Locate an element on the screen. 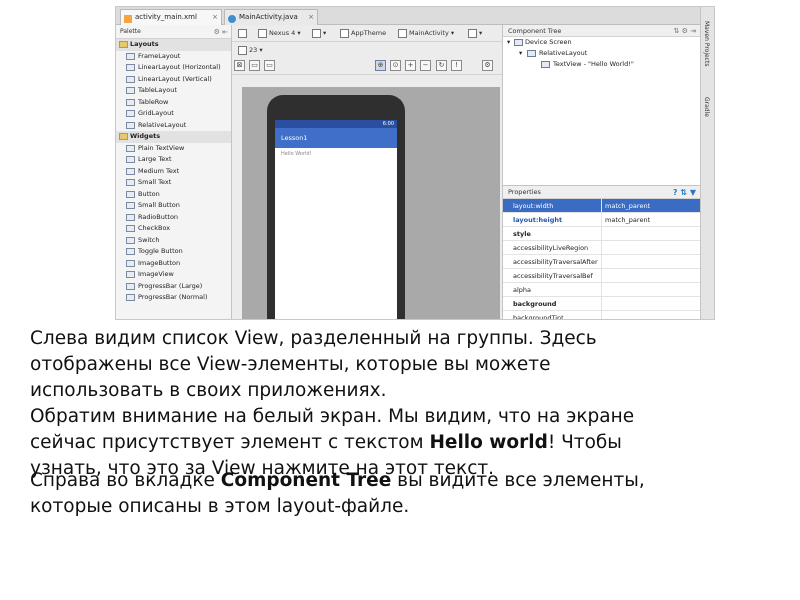 The width and height of the screenshot is (800, 600). palette-item: Large Text is located at coordinates (173, 160).